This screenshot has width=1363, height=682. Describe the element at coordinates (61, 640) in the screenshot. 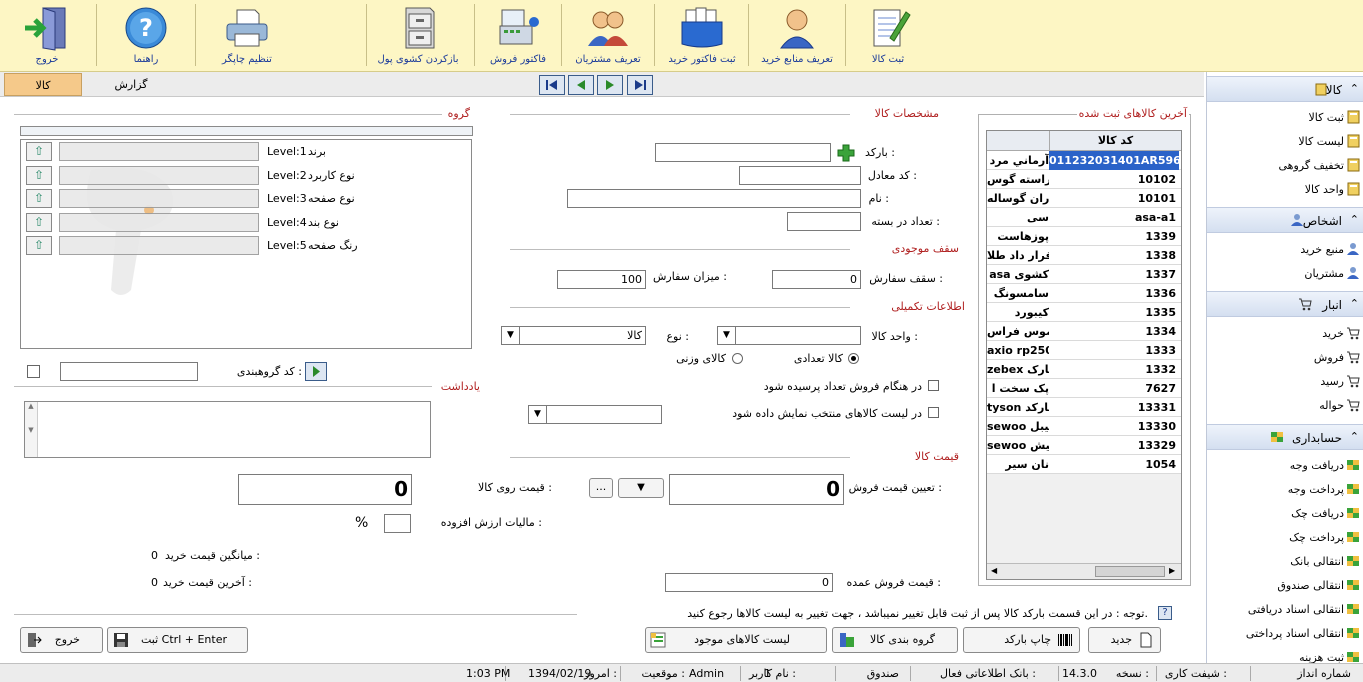

I see `exit-button: خروج` at that location.